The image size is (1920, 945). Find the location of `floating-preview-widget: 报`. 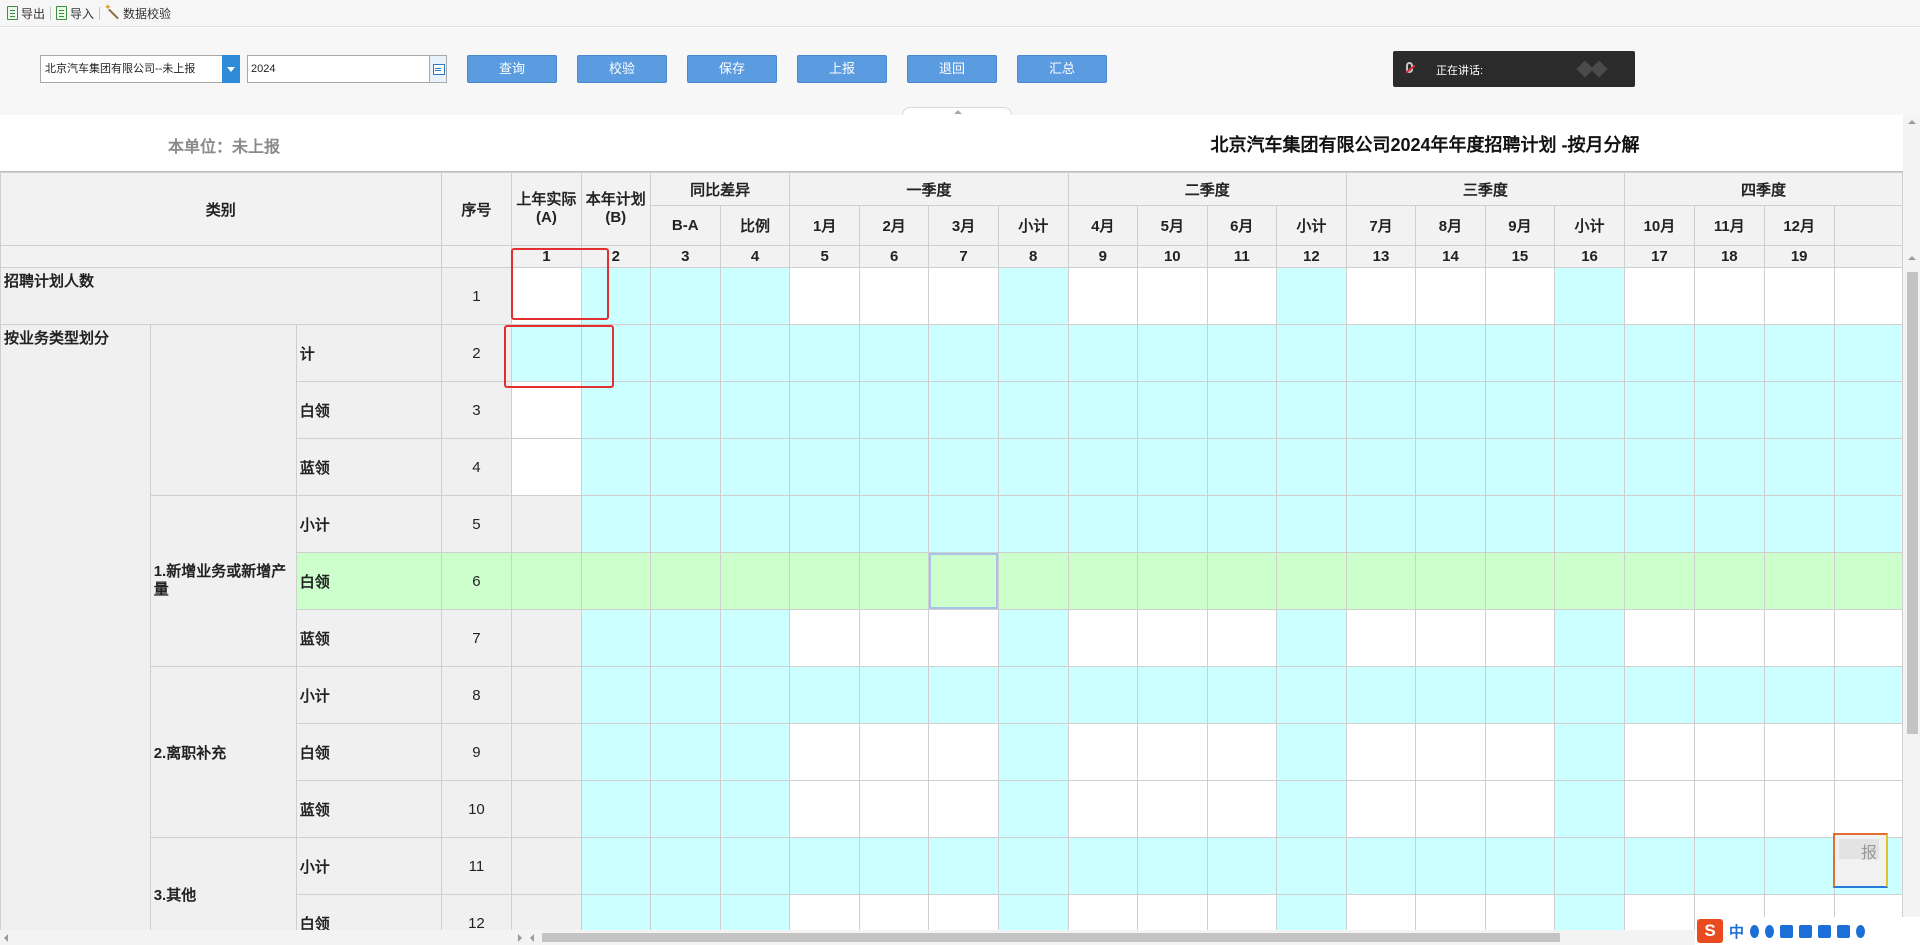

floating-preview-widget: 报 is located at coordinates (1860, 860).